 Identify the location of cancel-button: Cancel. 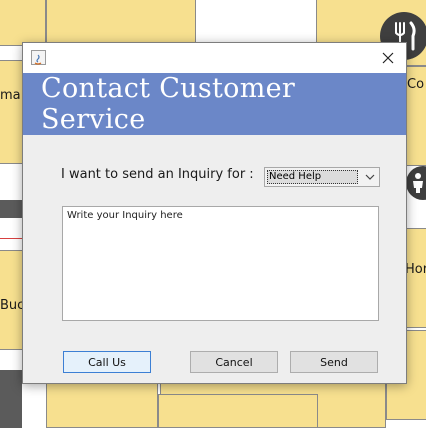
(234, 362).